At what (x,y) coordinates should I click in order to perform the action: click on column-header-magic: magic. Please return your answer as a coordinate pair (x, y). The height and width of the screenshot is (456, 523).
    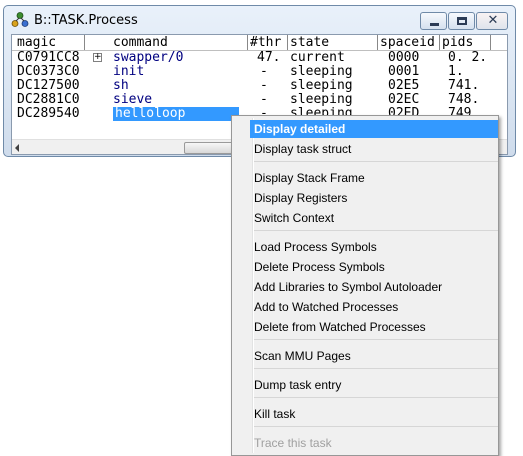
    Looking at the image, I should click on (36, 42).